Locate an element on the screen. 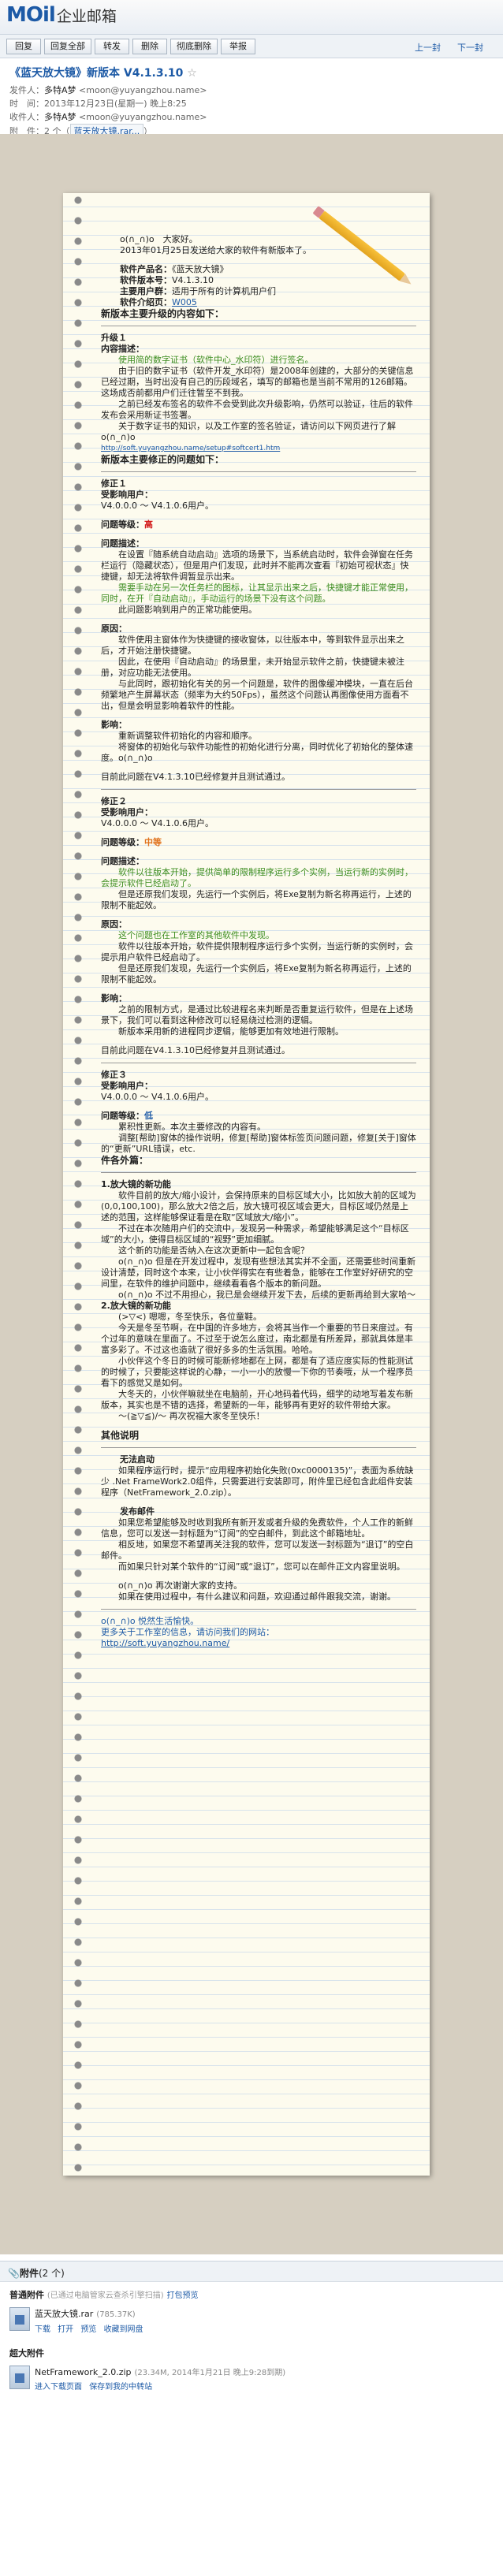 The width and height of the screenshot is (503, 2576). preview-link: 预览 is located at coordinates (88, 2329).